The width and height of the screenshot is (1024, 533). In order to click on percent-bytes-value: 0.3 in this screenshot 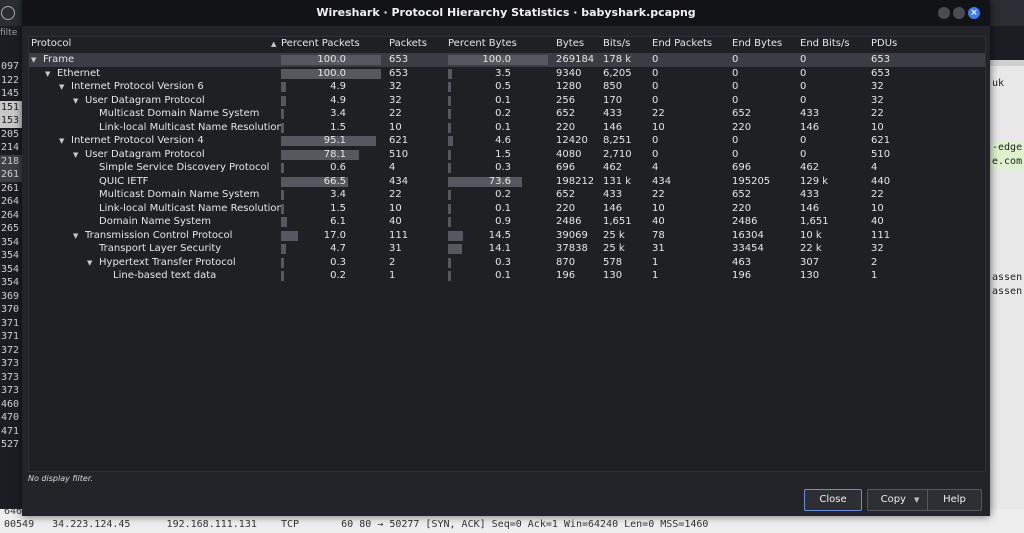, I will do `click(503, 262)`.